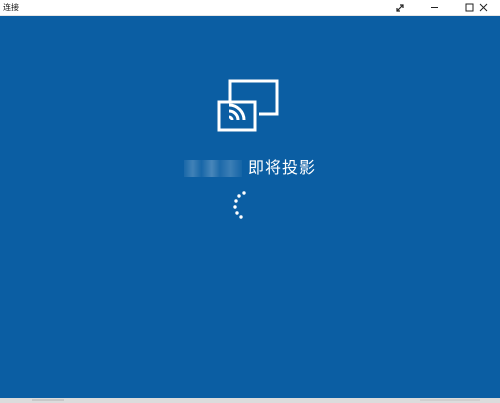 The width and height of the screenshot is (500, 403). Describe the element at coordinates (48, 400) in the screenshot. I see `bottom-edge-detail` at that location.